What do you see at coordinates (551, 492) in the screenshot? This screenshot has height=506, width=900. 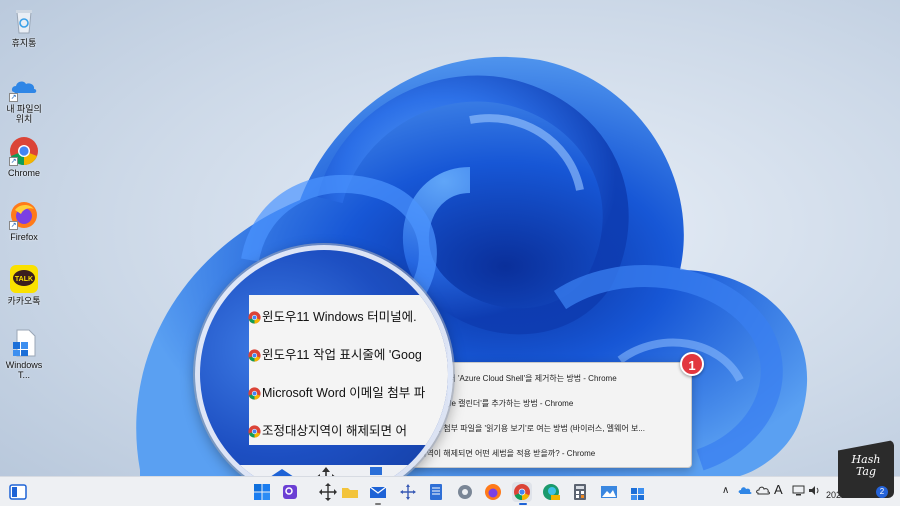 I see `edge-canary-icon` at bounding box center [551, 492].